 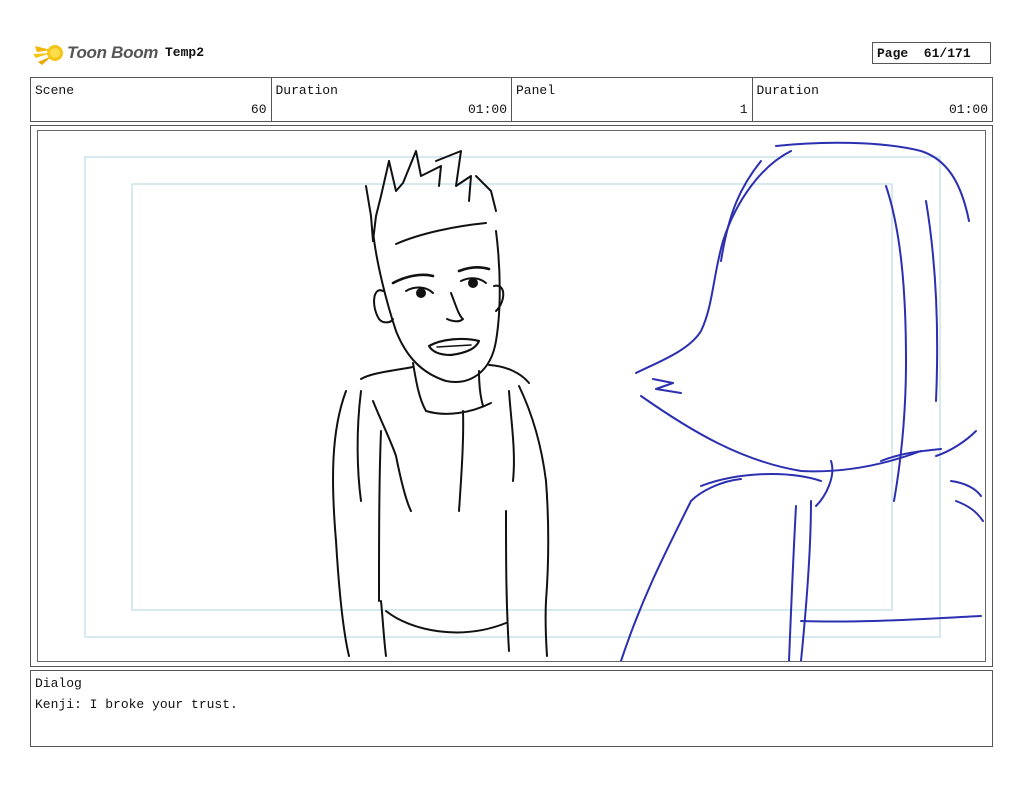 What do you see at coordinates (55, 90) in the screenshot?
I see `scene-label: Scene` at bounding box center [55, 90].